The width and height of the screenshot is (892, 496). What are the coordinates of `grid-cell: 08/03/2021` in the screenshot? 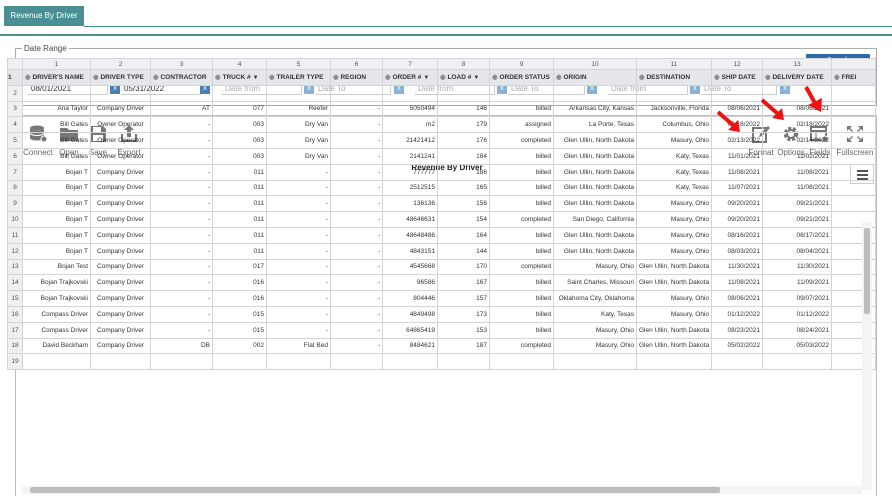 It's located at (737, 251).